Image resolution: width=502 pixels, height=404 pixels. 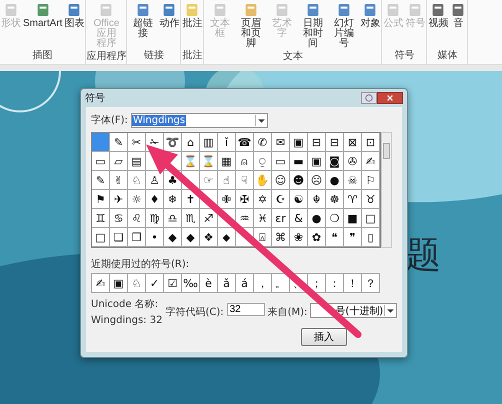 I want to click on recent-symbol-cell: ▣, so click(x=119, y=283).